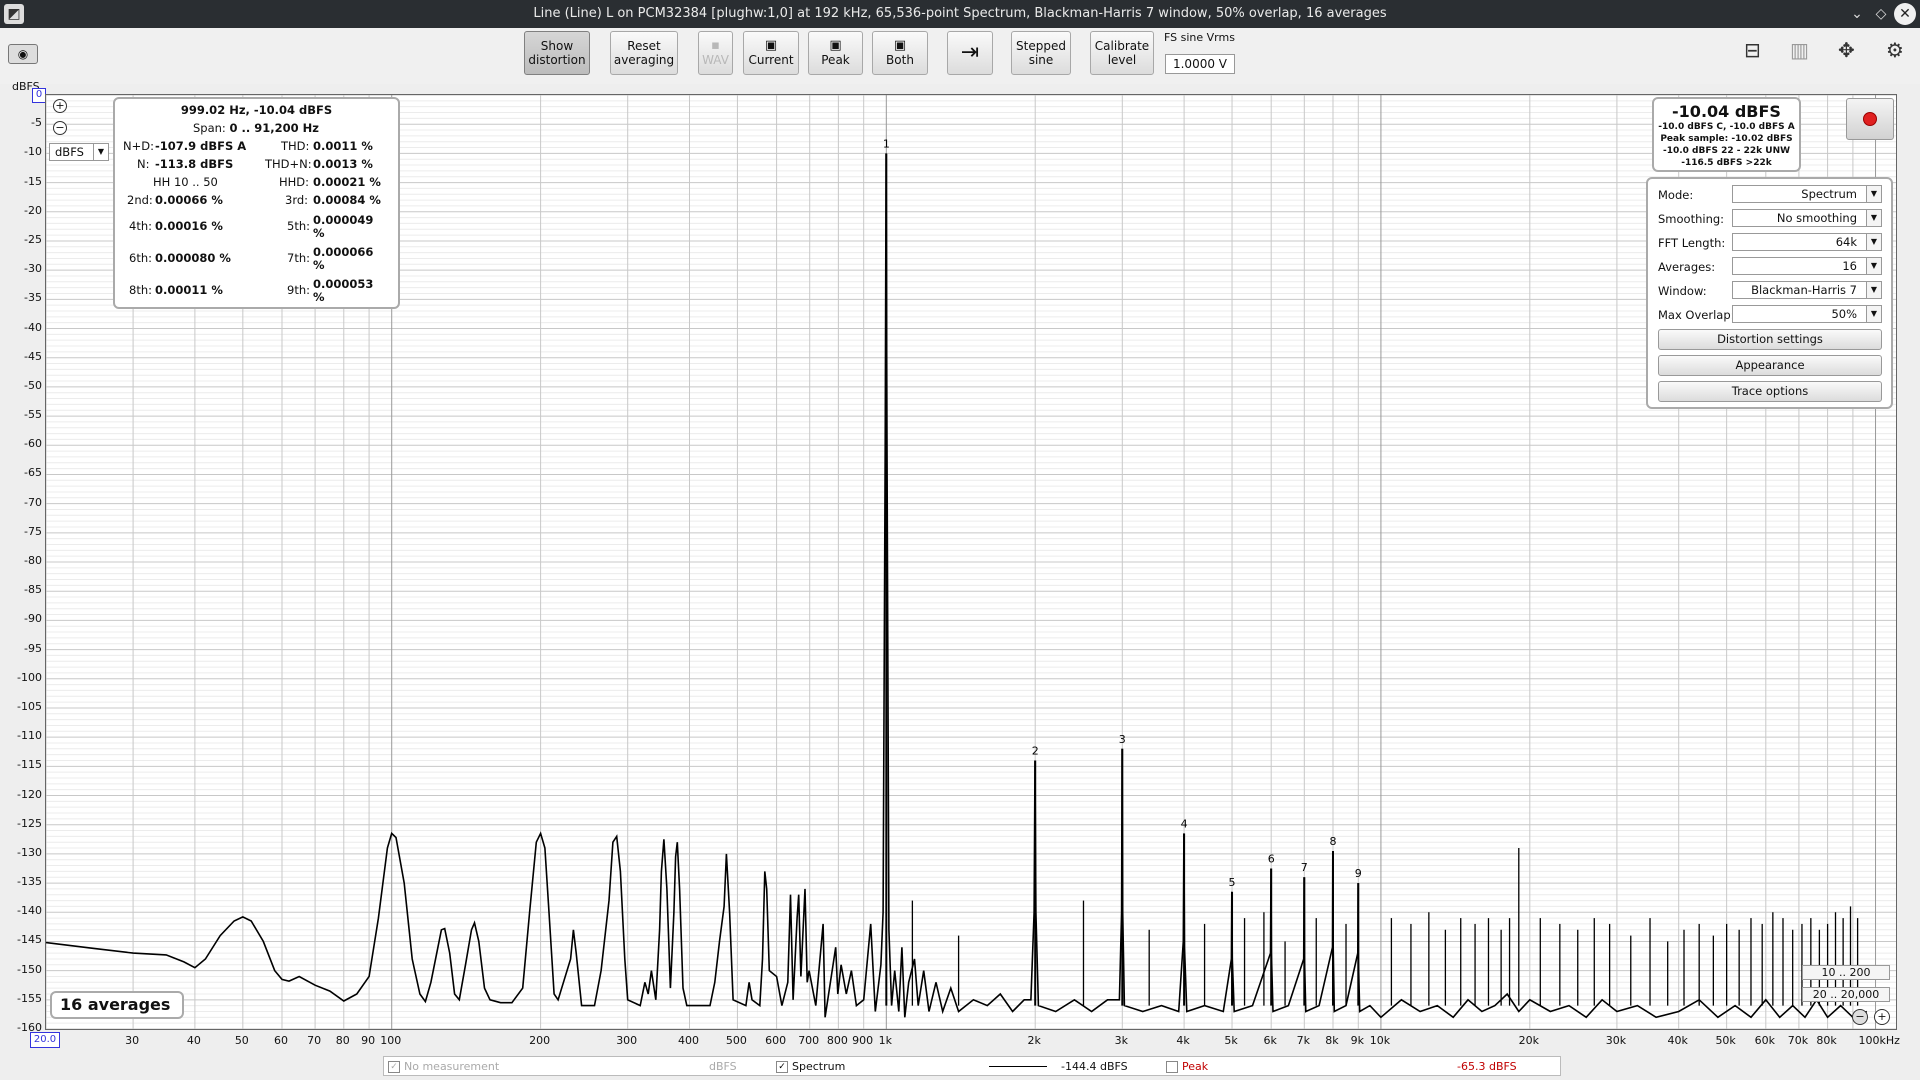 The height and width of the screenshot is (1080, 1920). I want to click on x-tick-label: 30, so click(132, 1040).